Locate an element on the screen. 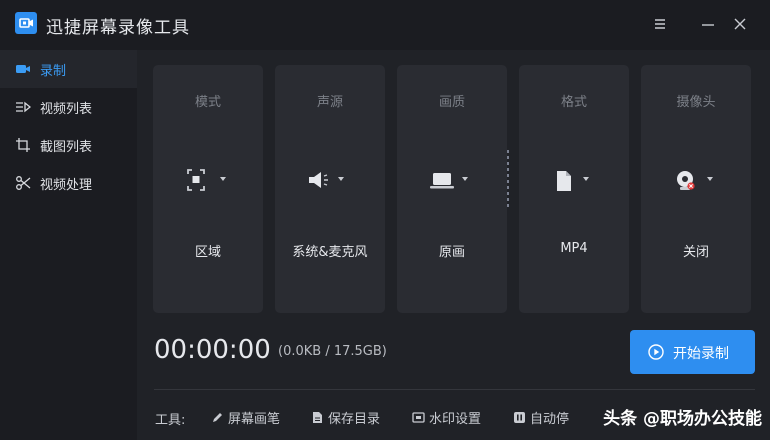  tool-label: 水印设置 is located at coordinates (455, 419).